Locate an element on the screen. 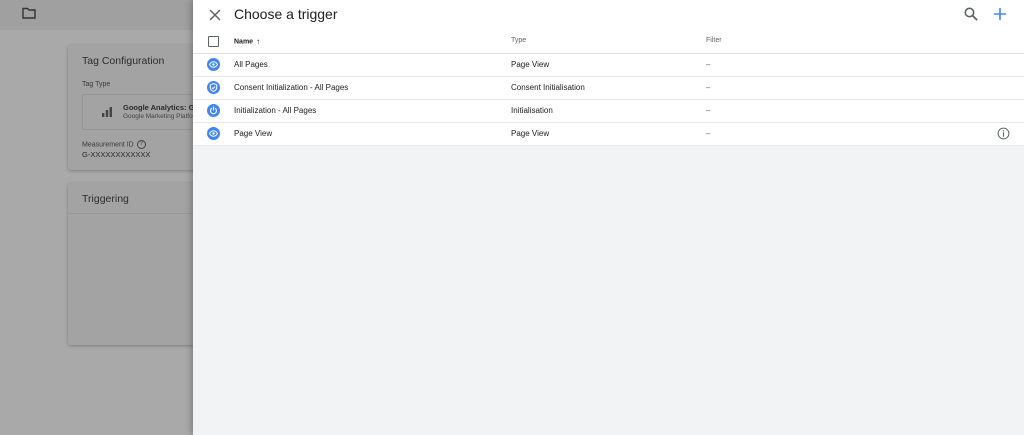 Image resolution: width=1024 pixels, height=435 pixels. trigger-name: All Pages is located at coordinates (251, 64).